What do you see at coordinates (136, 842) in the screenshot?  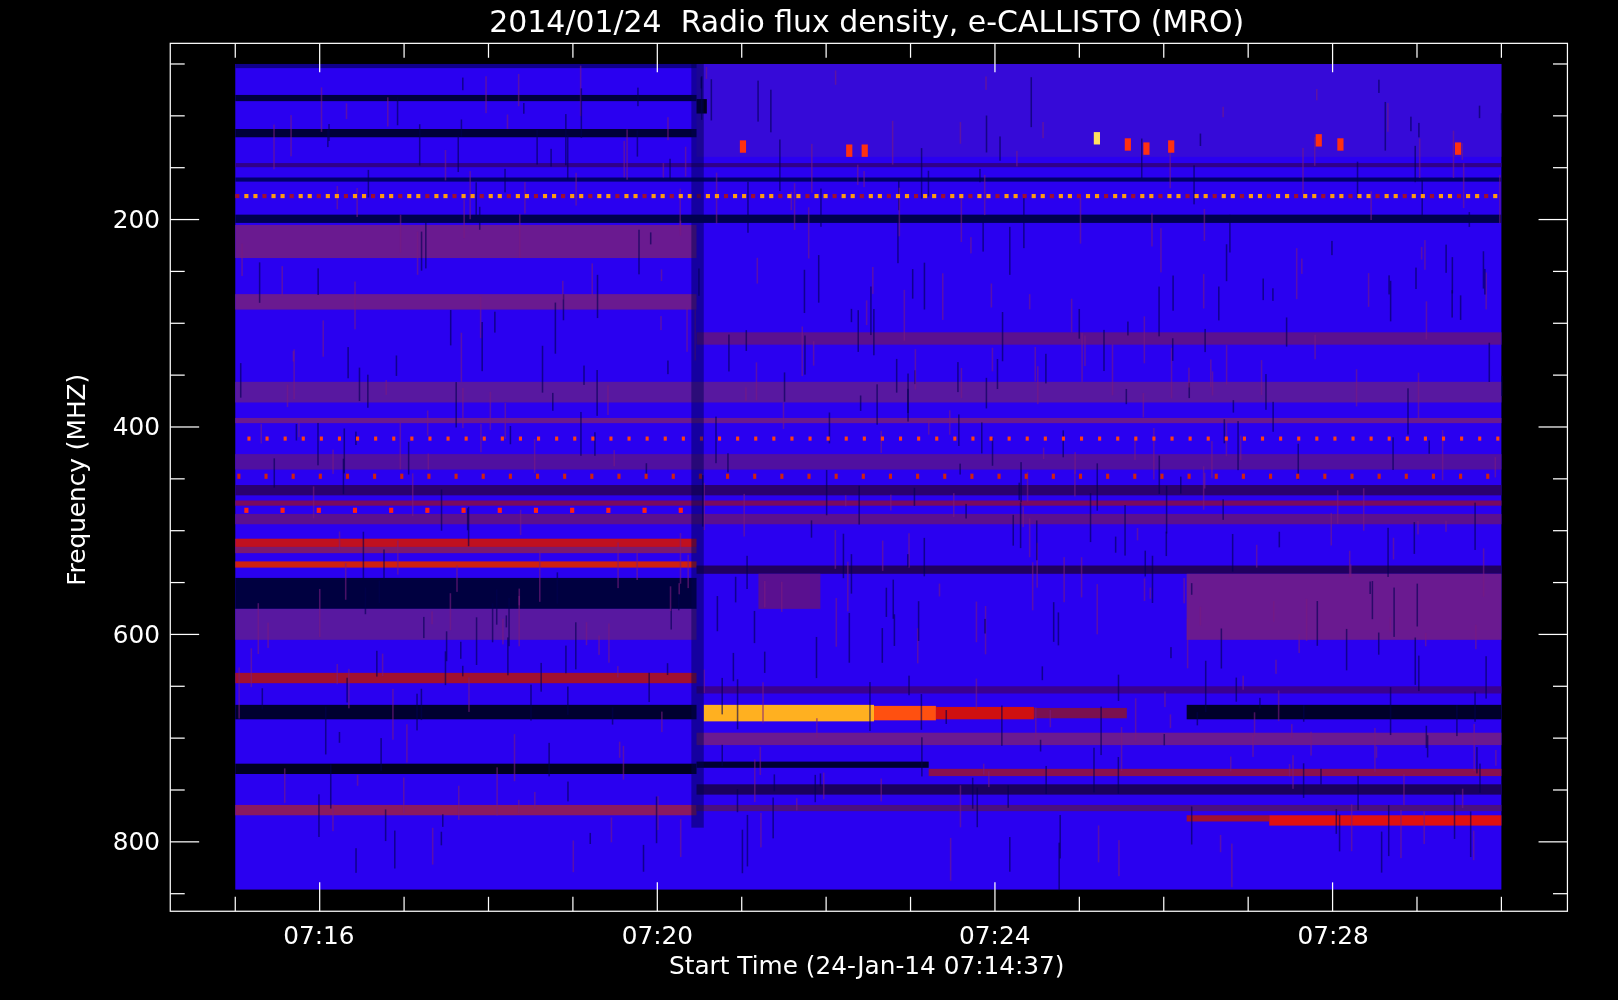 I see `tick-label: 800` at bounding box center [136, 842].